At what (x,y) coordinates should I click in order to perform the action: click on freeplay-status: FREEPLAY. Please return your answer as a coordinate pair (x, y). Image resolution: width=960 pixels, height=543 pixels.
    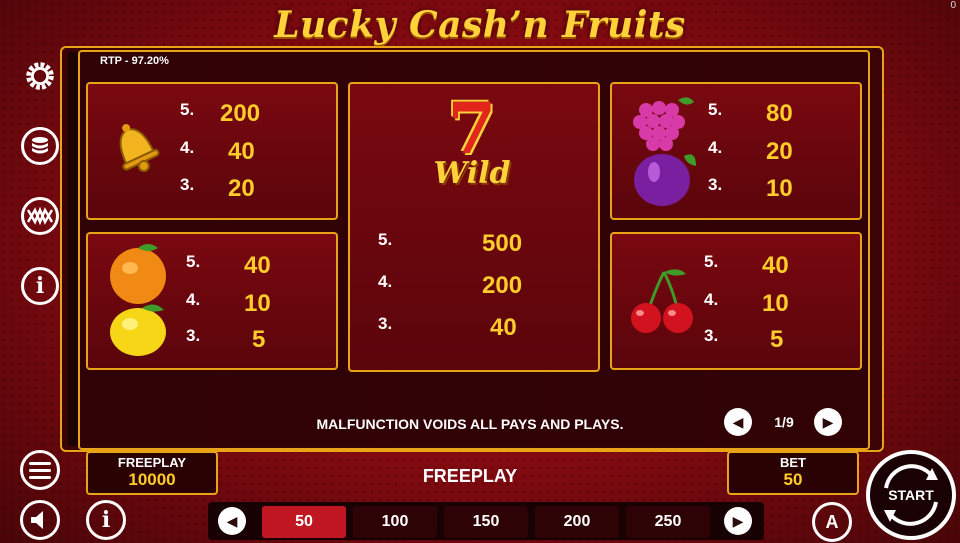
    Looking at the image, I should click on (470, 476).